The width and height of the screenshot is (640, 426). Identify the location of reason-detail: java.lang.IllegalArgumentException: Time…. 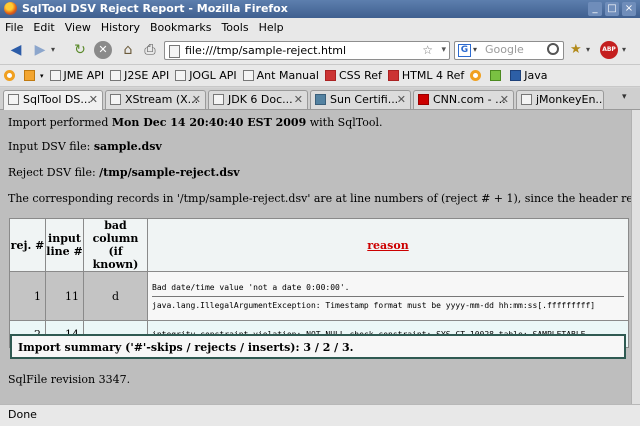
(388, 302).